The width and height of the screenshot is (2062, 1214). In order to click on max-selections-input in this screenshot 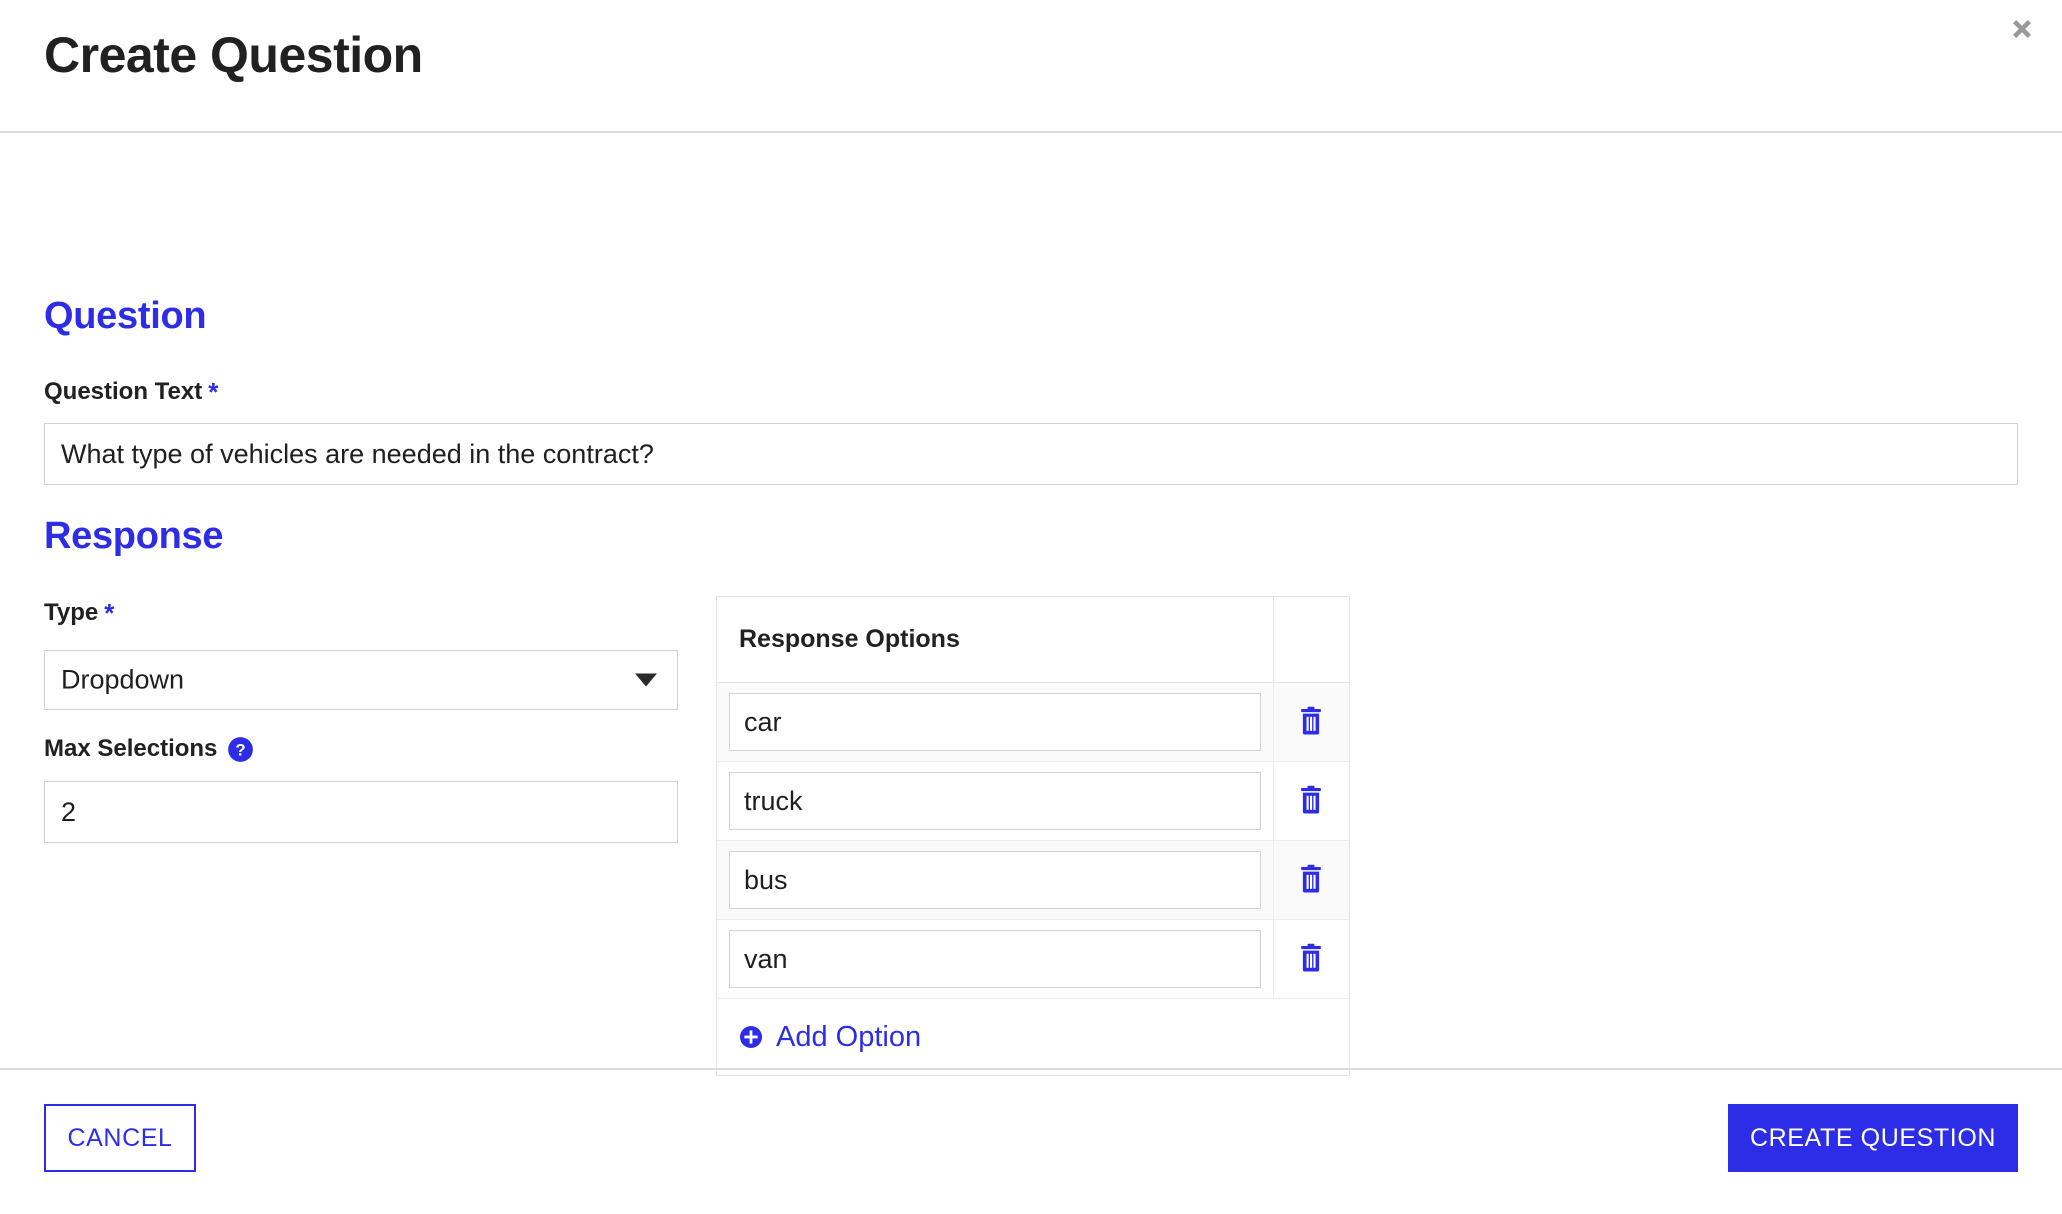, I will do `click(361, 812)`.